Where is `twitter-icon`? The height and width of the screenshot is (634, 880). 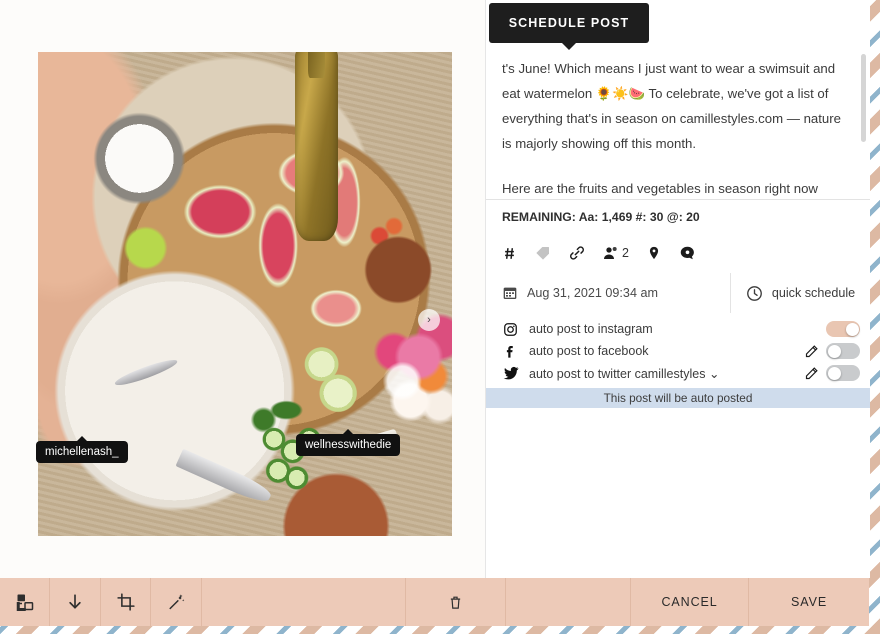 twitter-icon is located at coordinates (510, 373).